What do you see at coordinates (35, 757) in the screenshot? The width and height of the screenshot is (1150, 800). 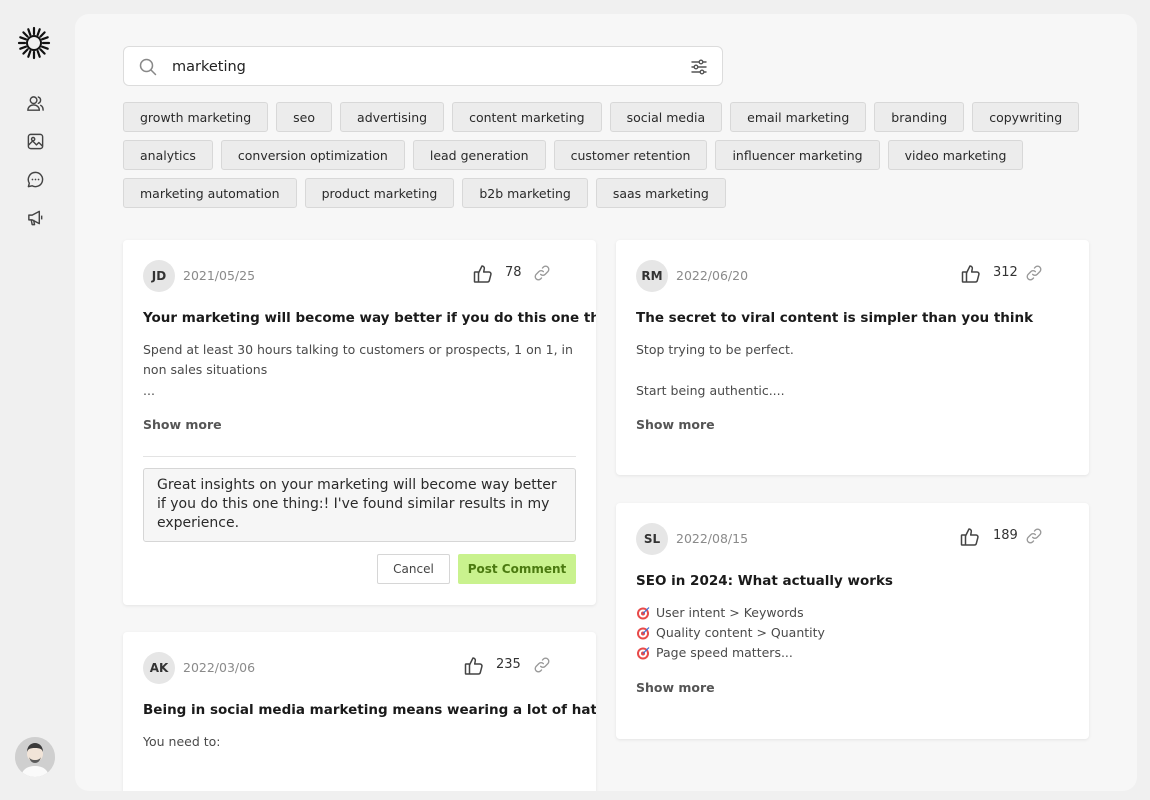 I see `user-avatar` at bounding box center [35, 757].